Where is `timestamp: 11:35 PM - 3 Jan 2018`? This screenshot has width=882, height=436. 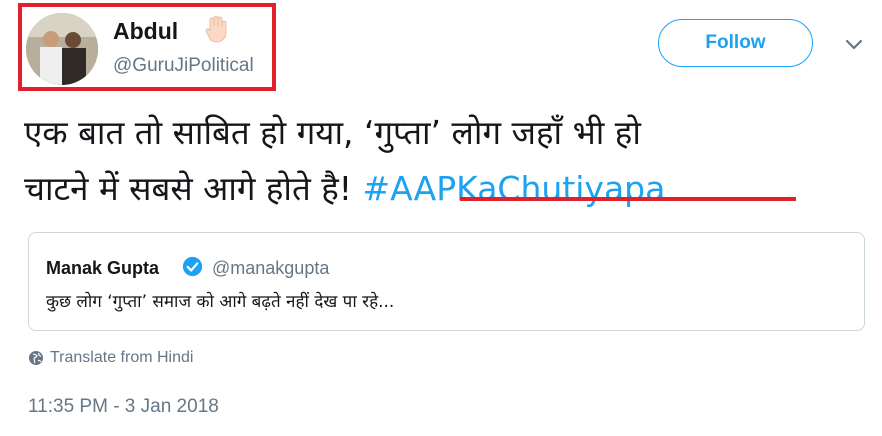 timestamp: 11:35 PM - 3 Jan 2018 is located at coordinates (123, 407).